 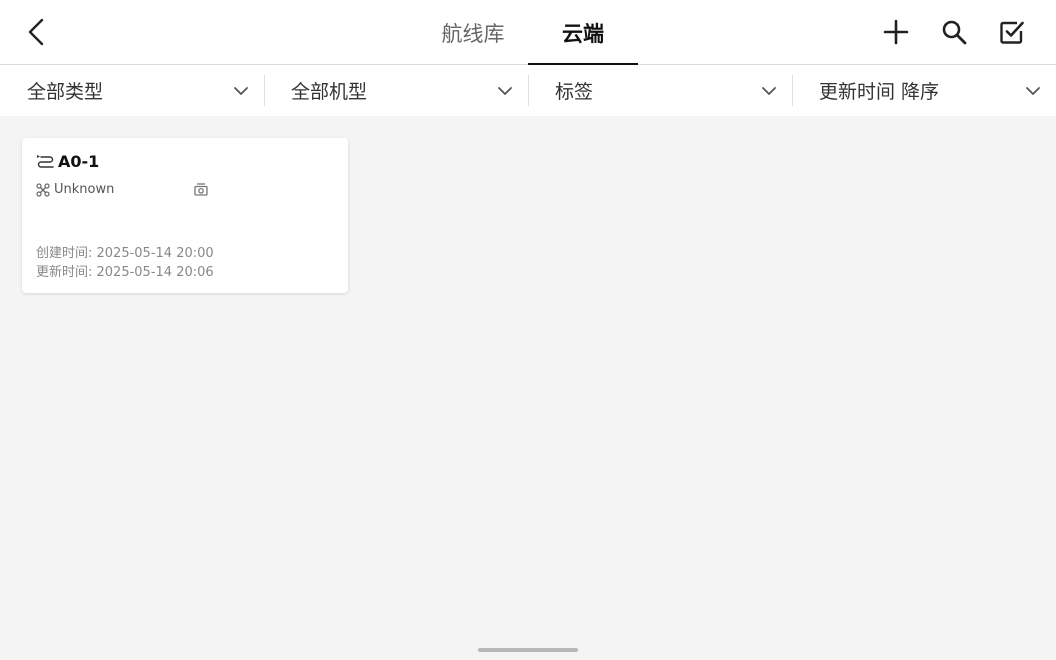 I want to click on tab-route-library-label: 航线库, so click(x=473, y=33).